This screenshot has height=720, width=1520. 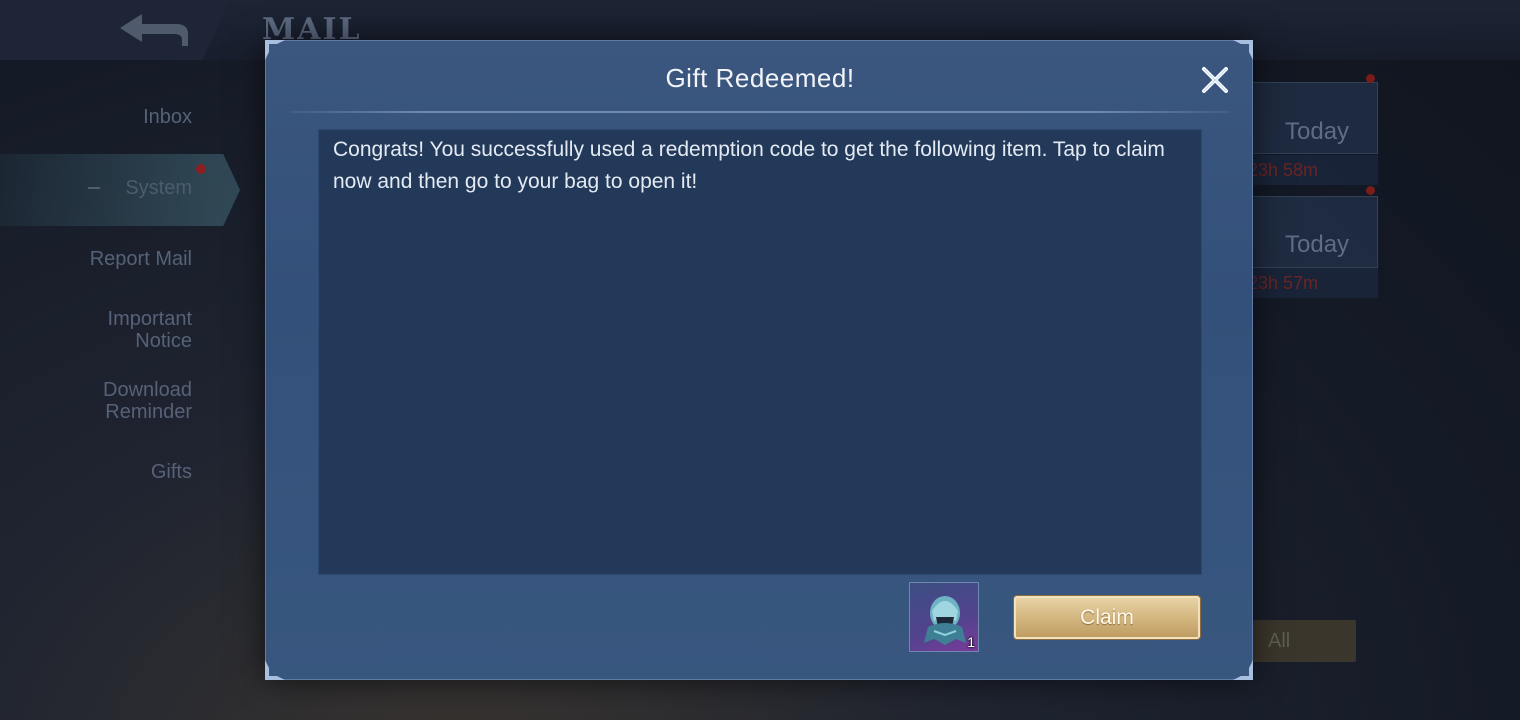 What do you see at coordinates (132, 401) in the screenshot?
I see `sidebar-item-download-reminder: Download Reminder` at bounding box center [132, 401].